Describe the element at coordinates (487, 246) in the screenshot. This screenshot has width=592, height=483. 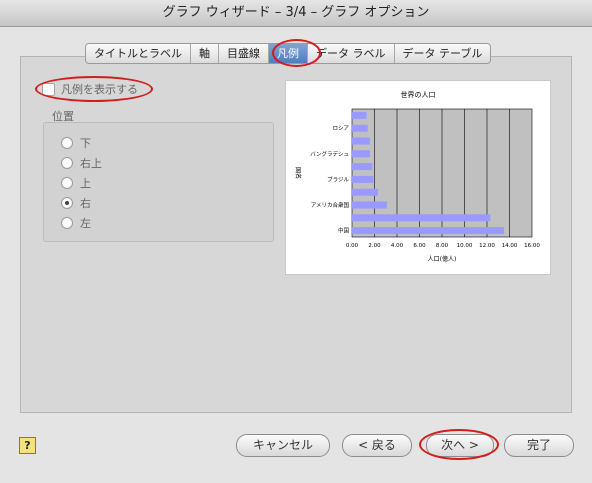
I see `x-tick-label: 12.00` at that location.